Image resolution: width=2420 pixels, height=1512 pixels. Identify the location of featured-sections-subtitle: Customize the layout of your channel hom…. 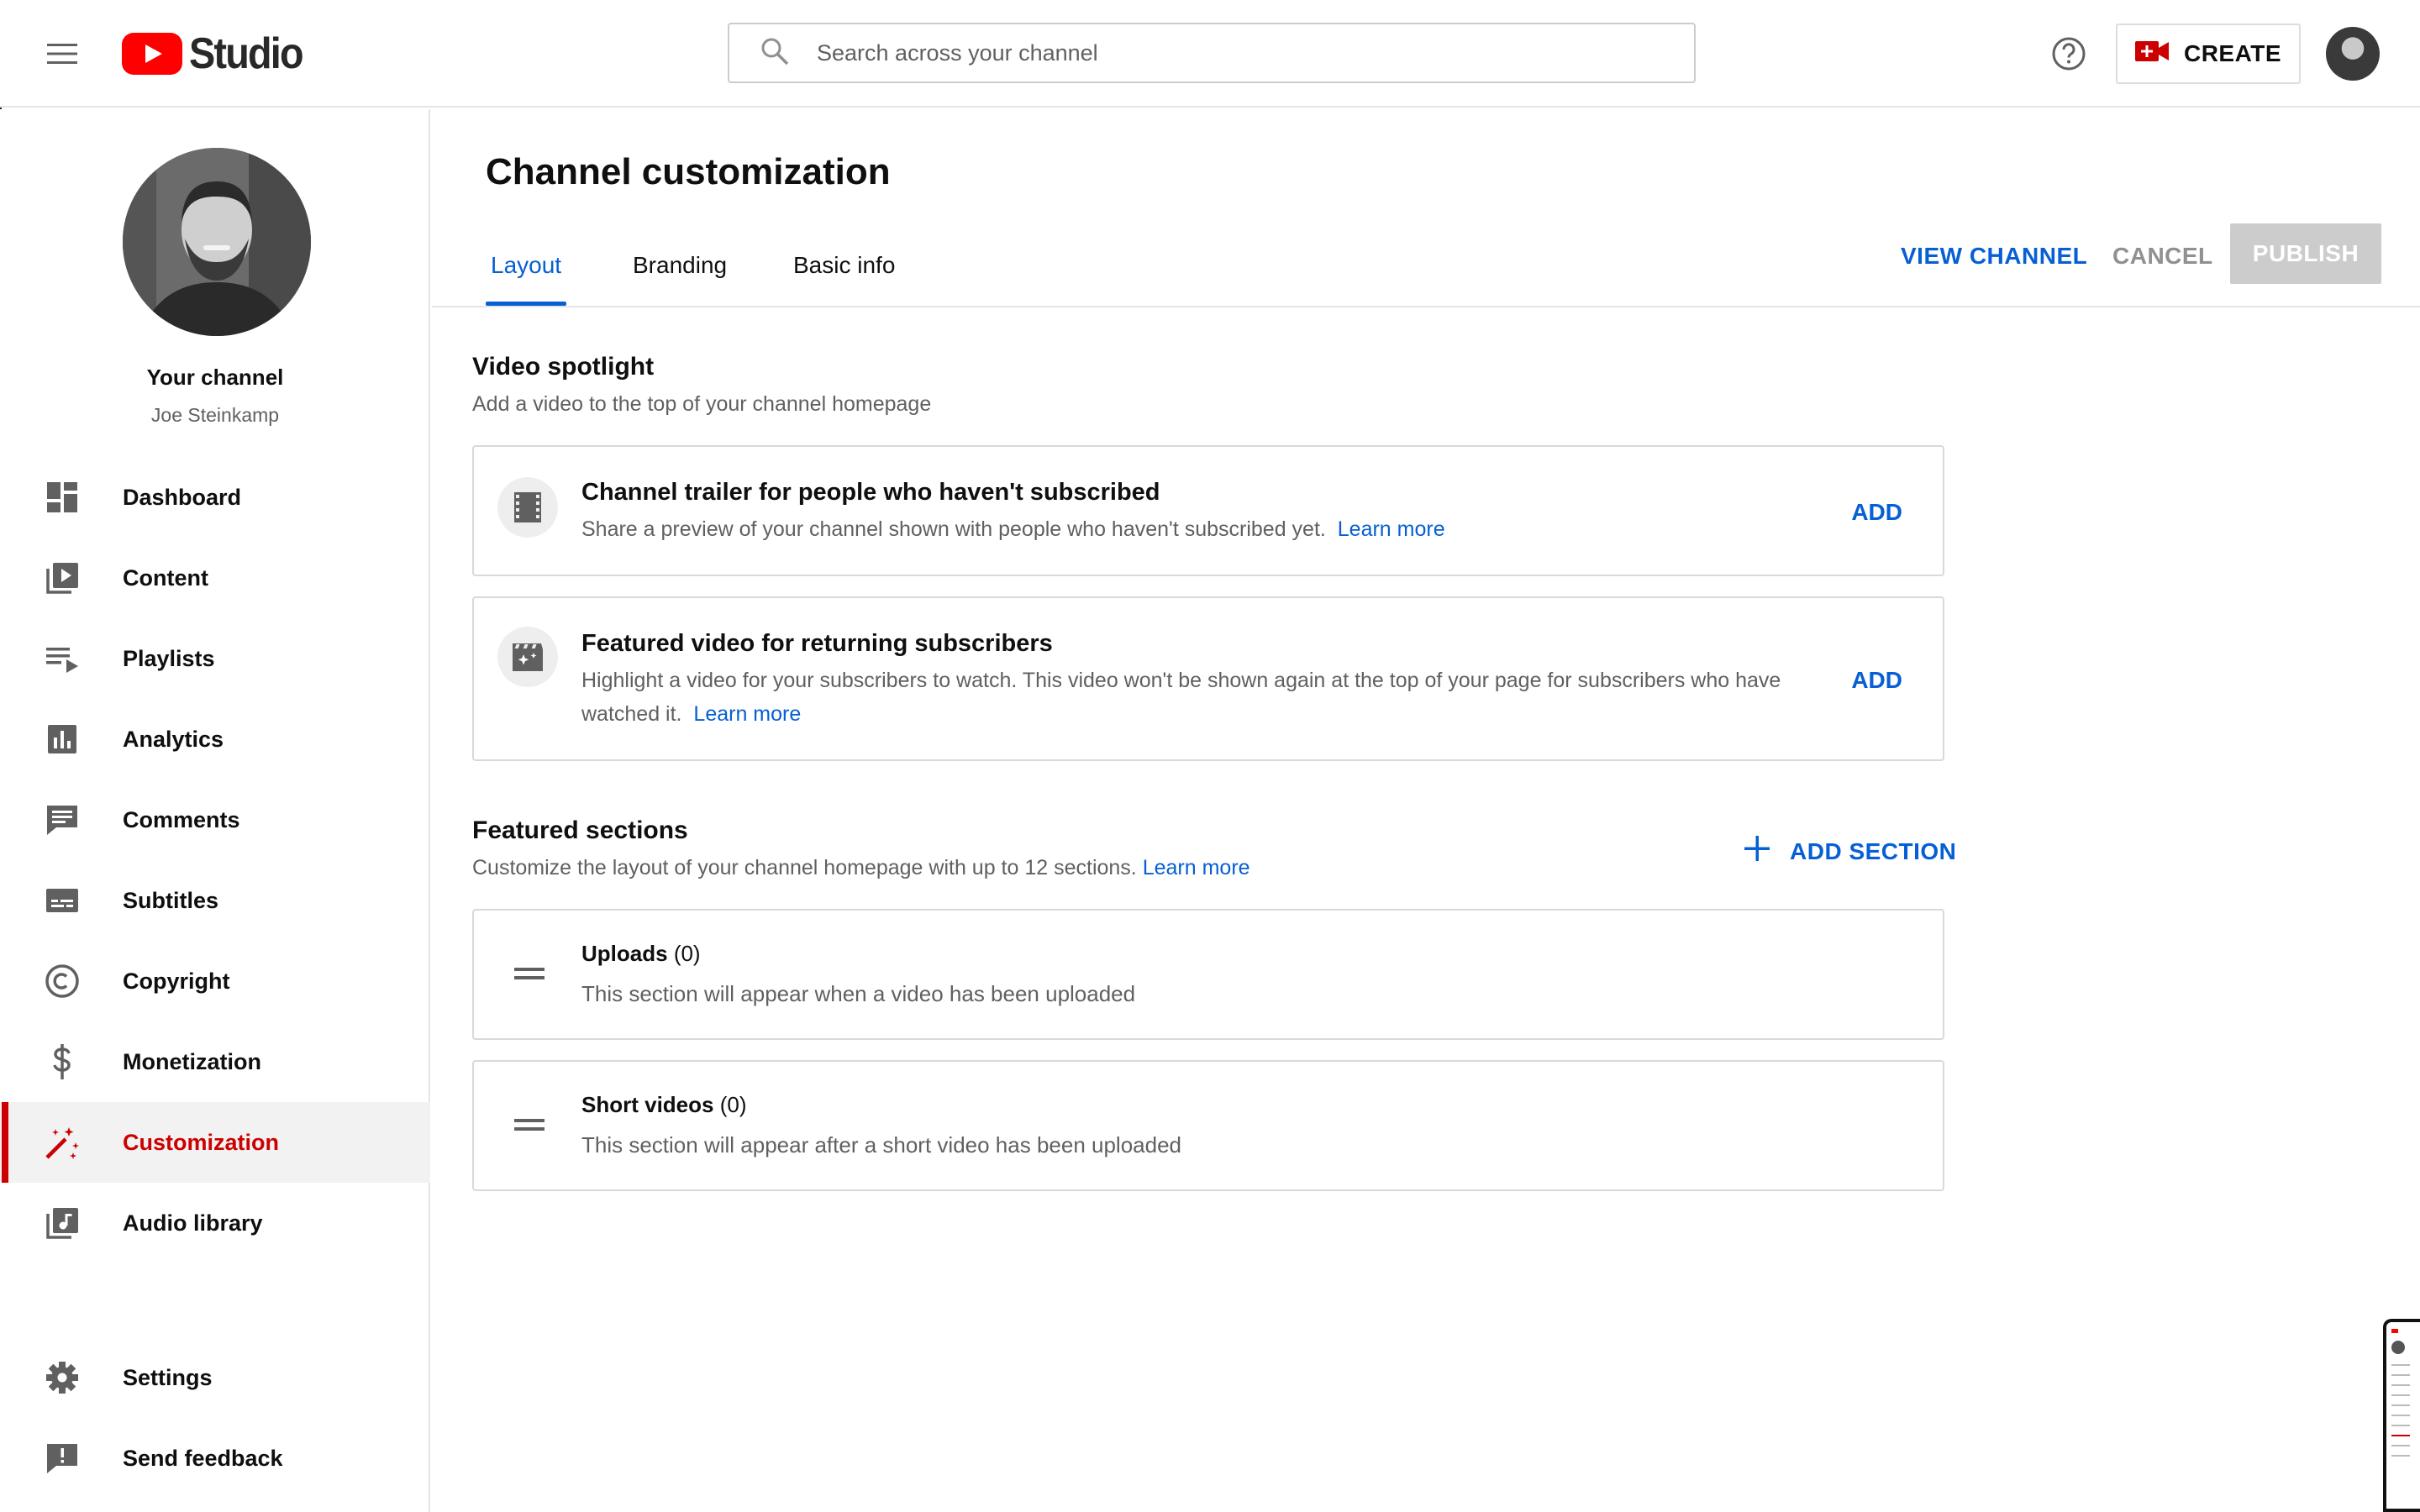
(861, 868).